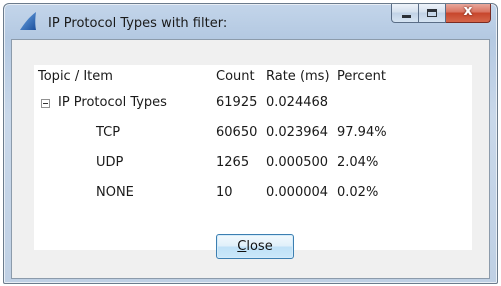  I want to click on tree-row-rate: 0.000004, so click(297, 192).